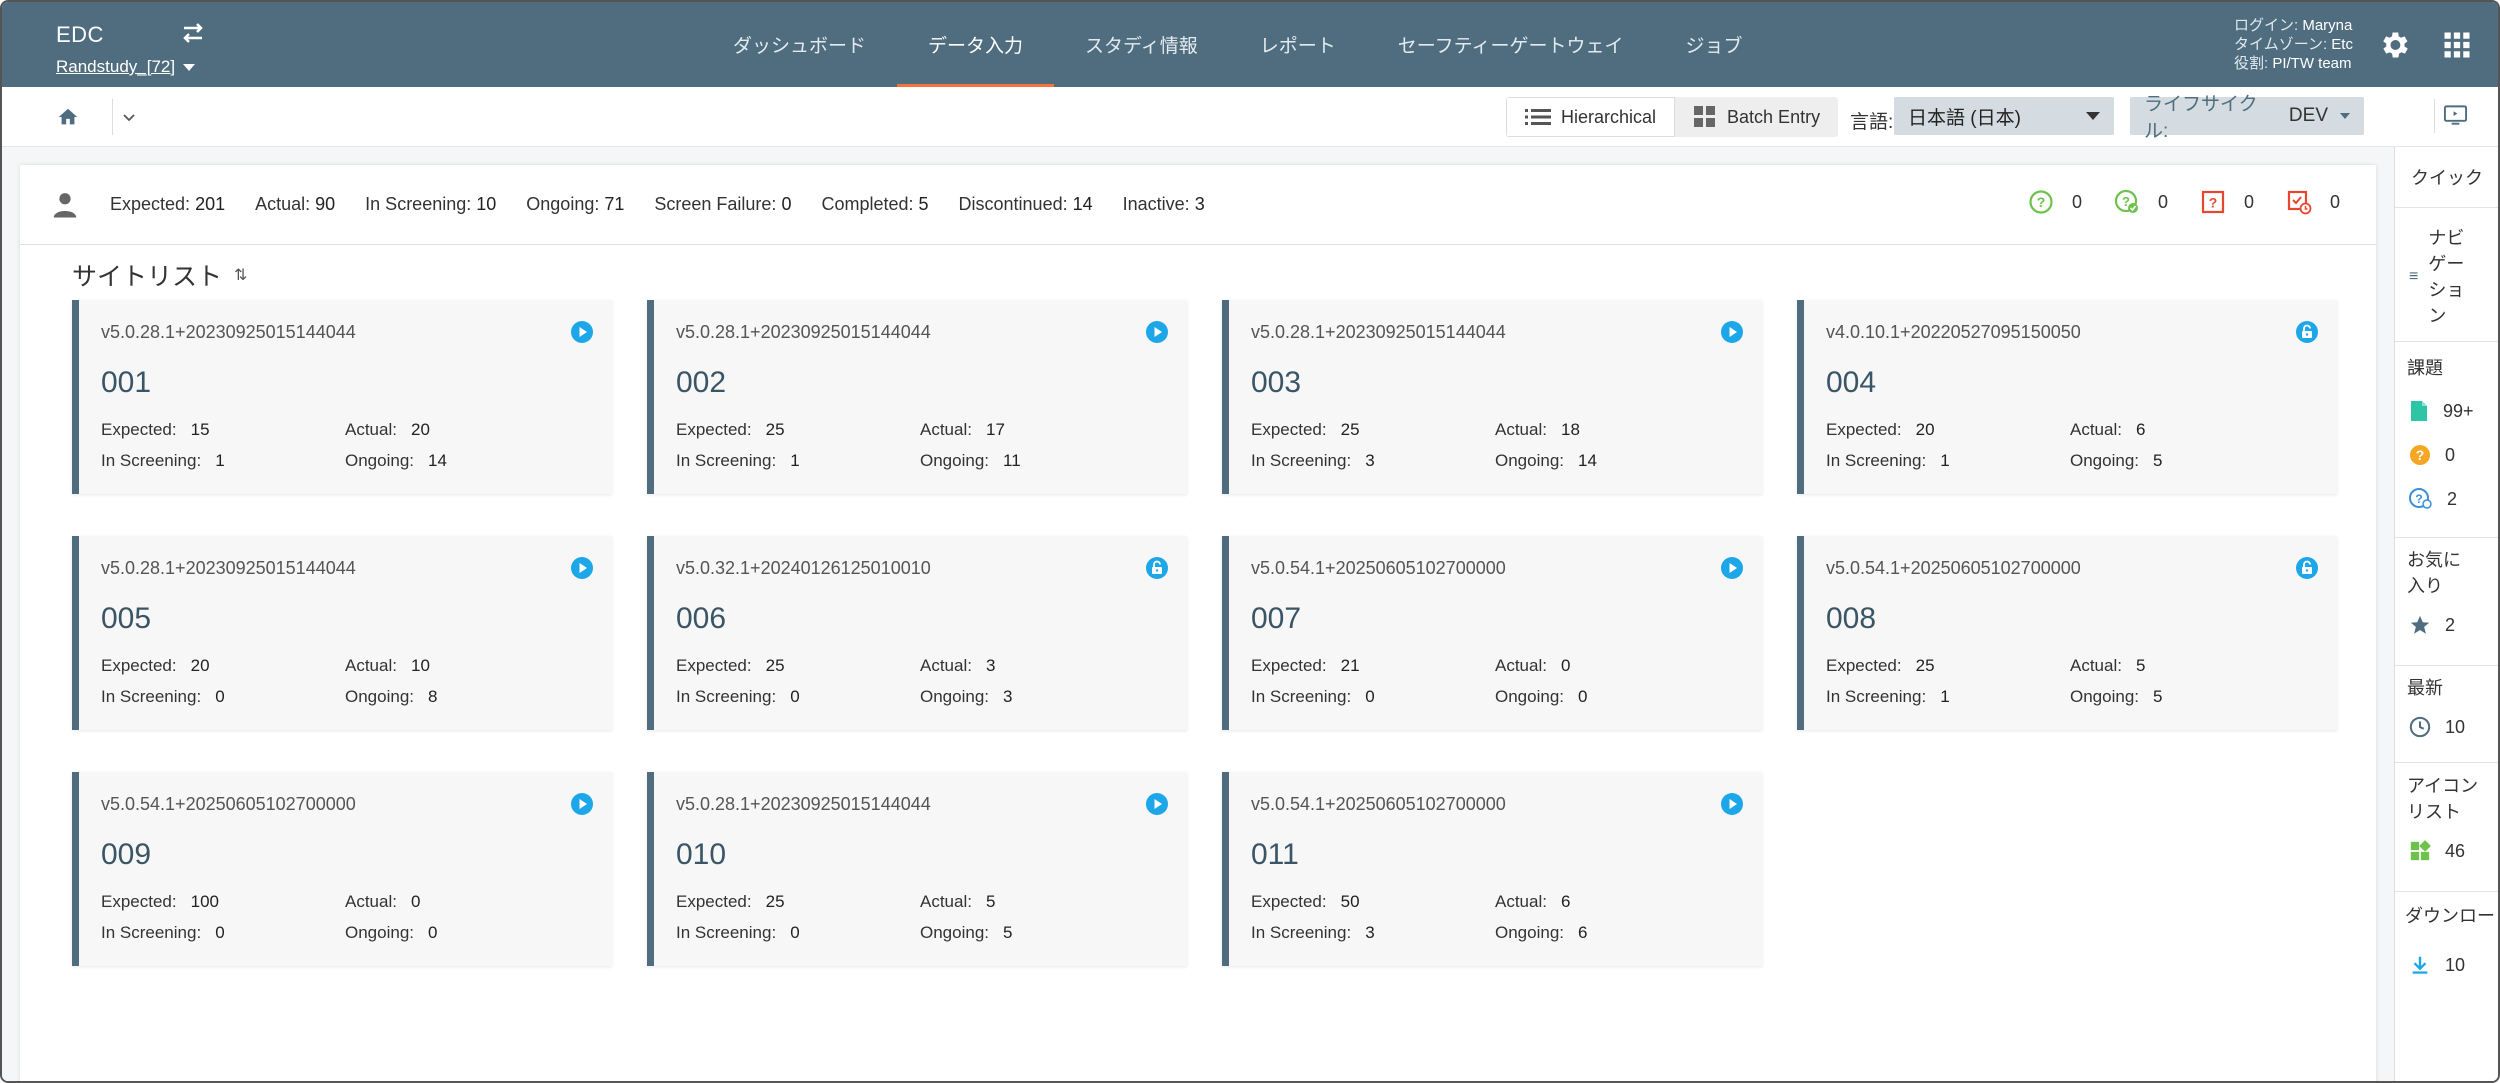  What do you see at coordinates (2457, 45) in the screenshot?
I see `apps-grid-icon` at bounding box center [2457, 45].